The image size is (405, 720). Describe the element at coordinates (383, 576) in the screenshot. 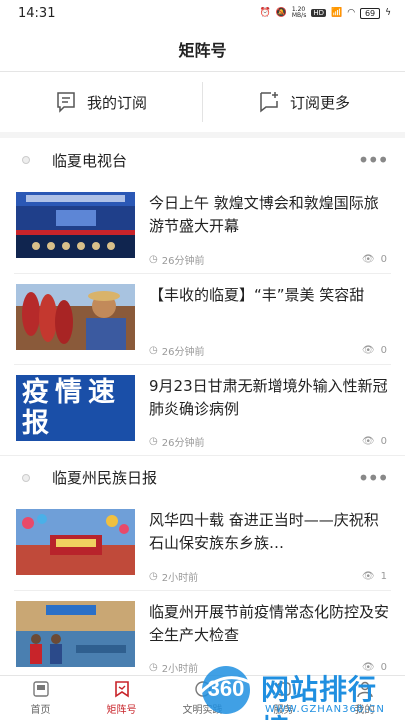

I see `news-views: 1` at that location.